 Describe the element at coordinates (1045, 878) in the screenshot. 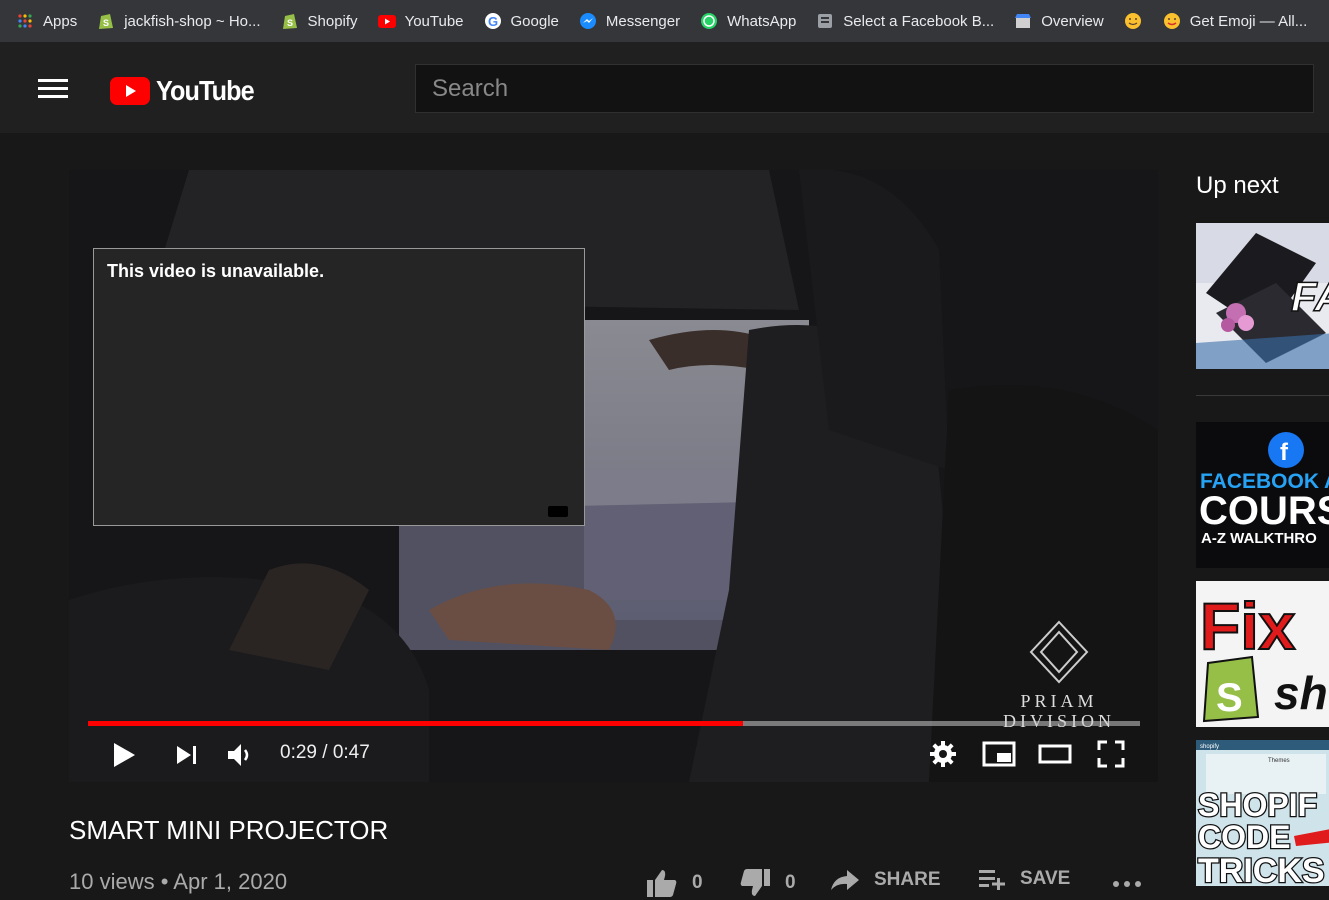

I see `save-label: SAVE` at that location.